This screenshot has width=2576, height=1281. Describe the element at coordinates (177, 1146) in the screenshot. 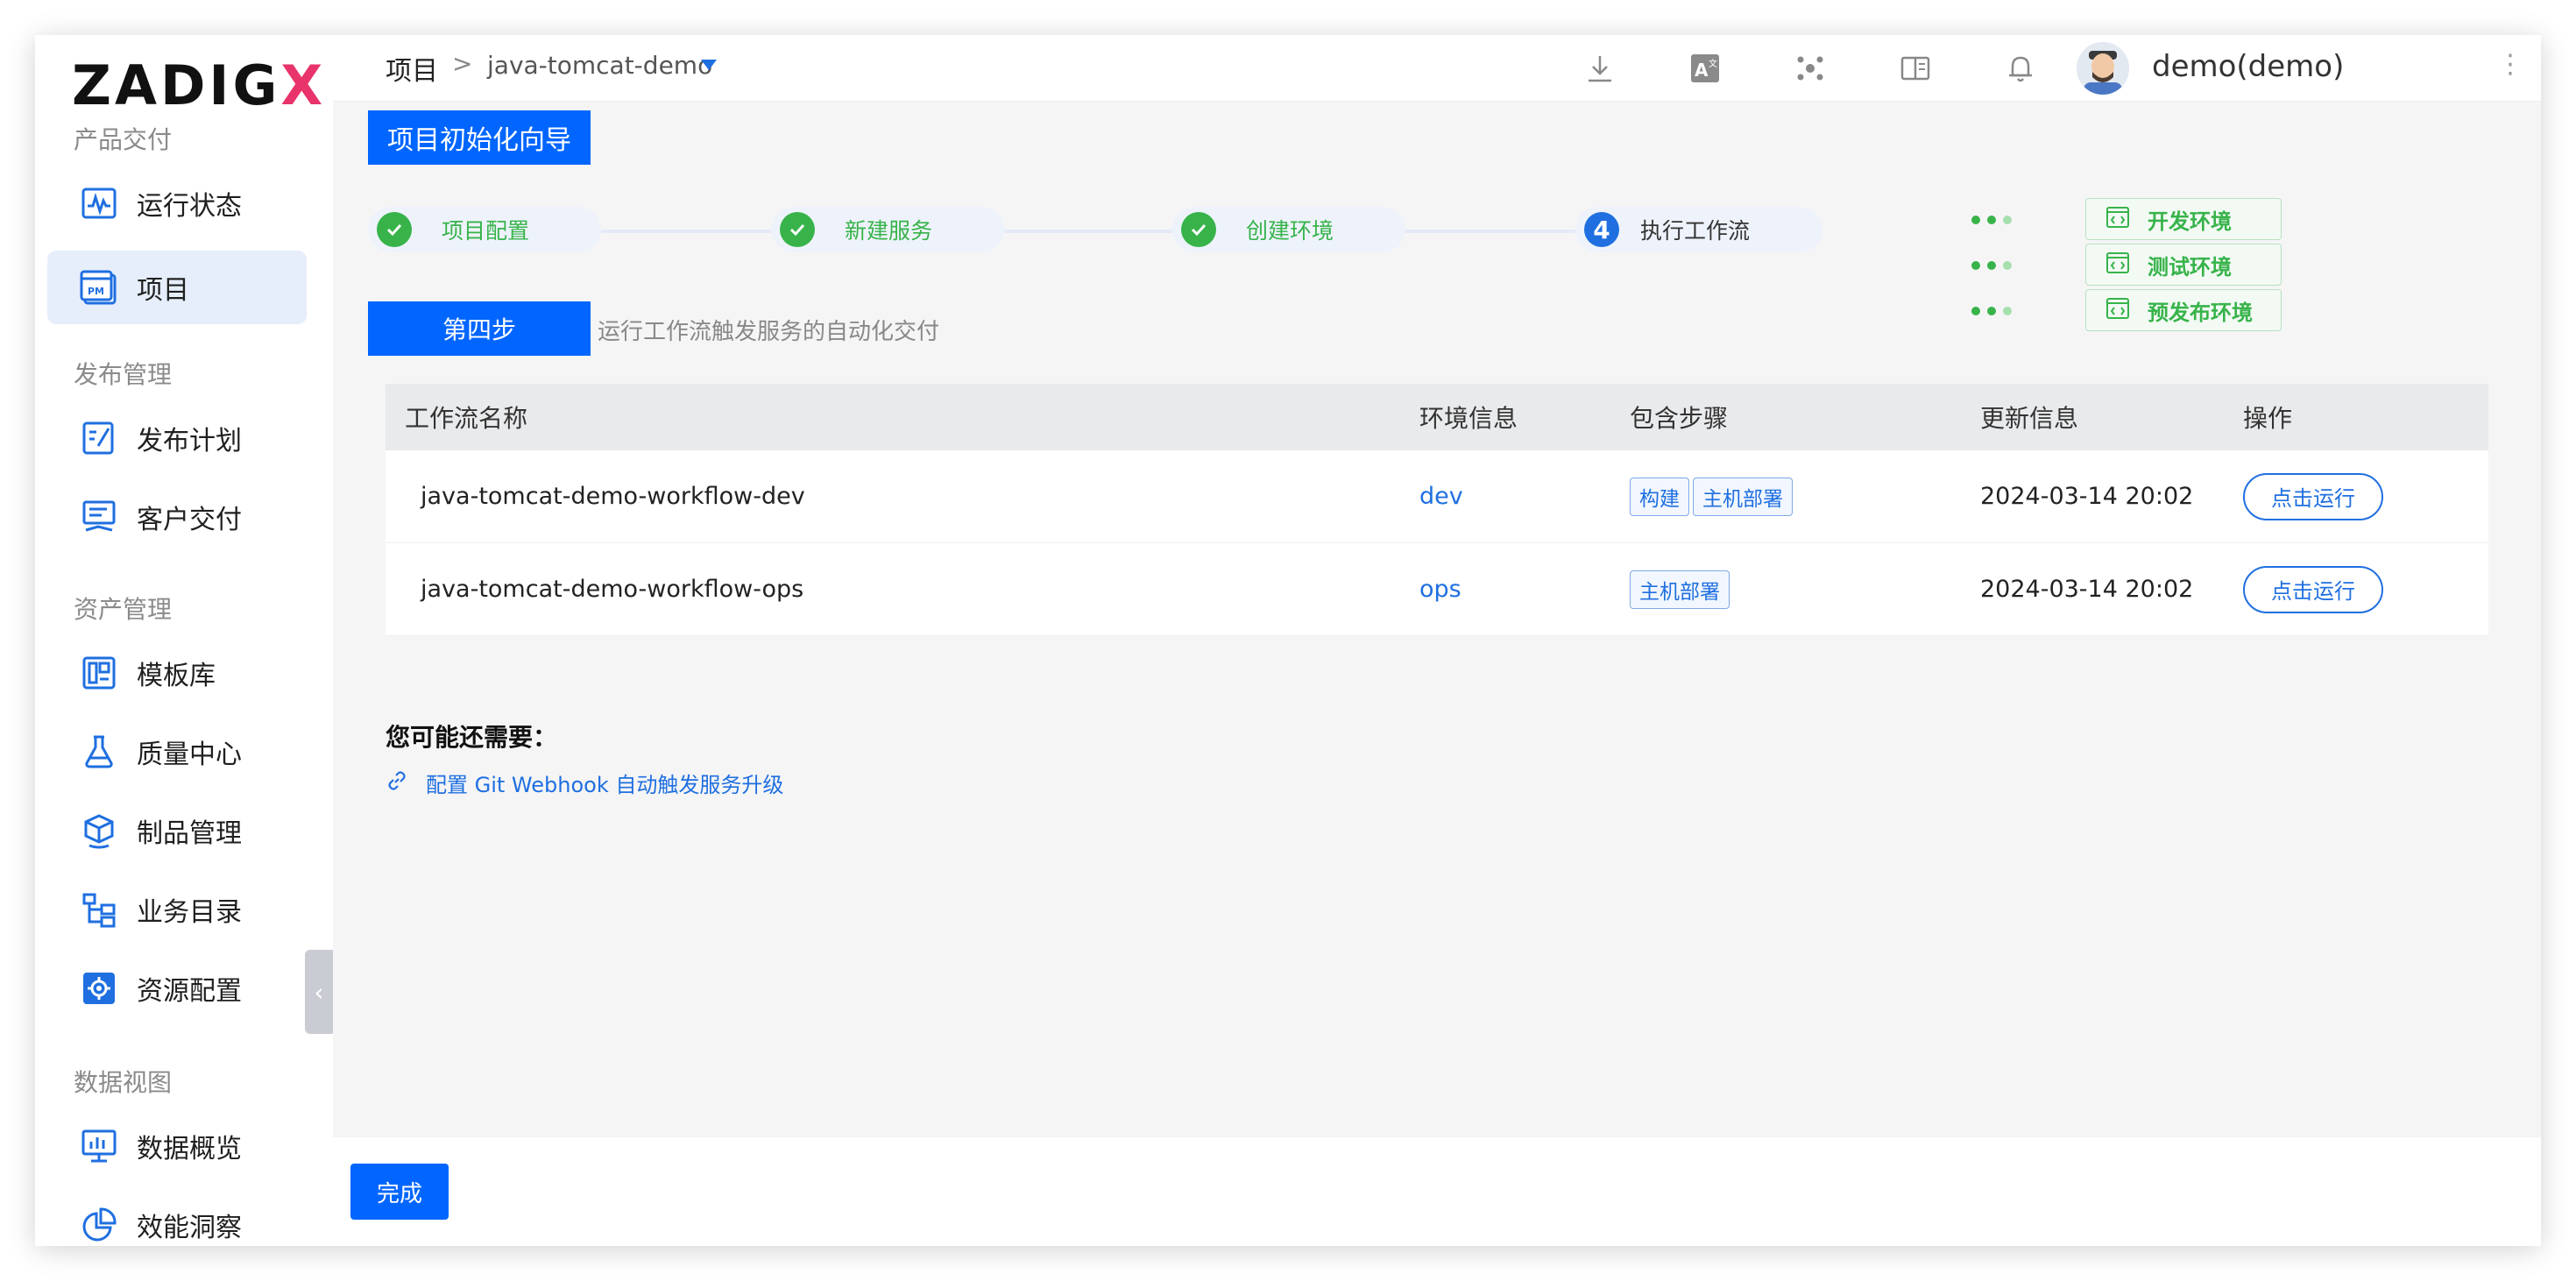

I see `sidebar-item-data-overview: 数据概览` at that location.